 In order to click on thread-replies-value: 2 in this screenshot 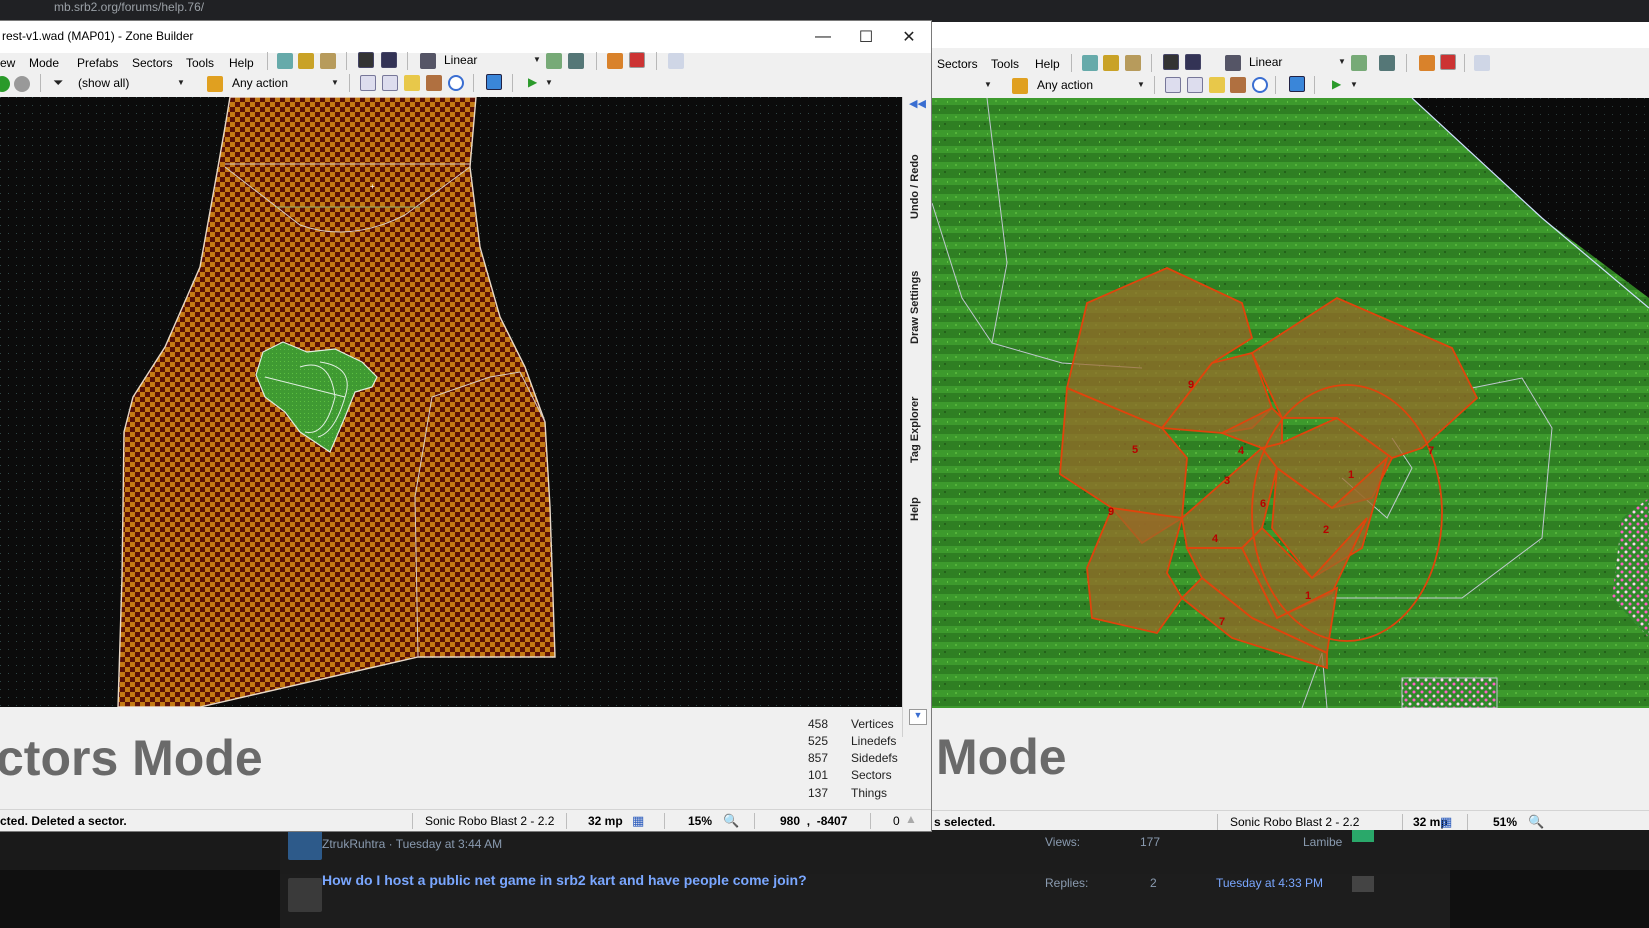, I will do `click(1153, 883)`.